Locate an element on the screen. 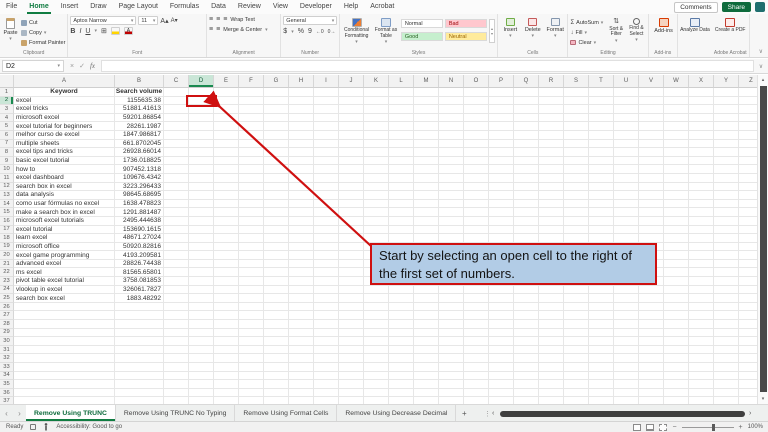 The height and width of the screenshot is (432, 768). cell-N30 is located at coordinates (451, 341).